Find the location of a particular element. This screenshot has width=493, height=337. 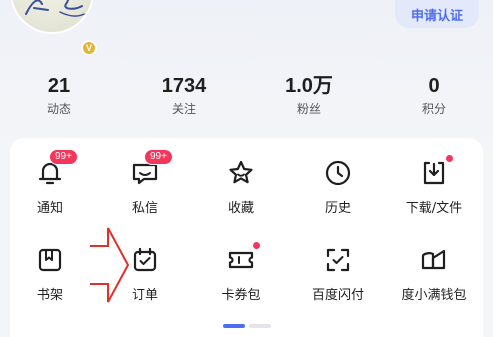

stat-following: 1734 关注 is located at coordinates (184, 95).